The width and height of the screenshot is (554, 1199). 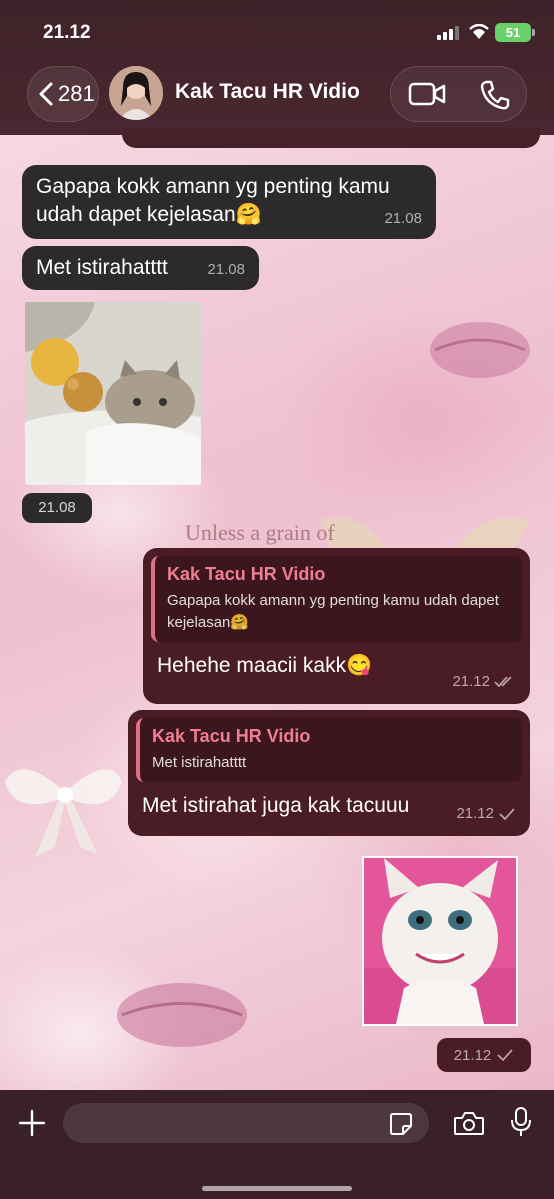 What do you see at coordinates (401, 1124) in the screenshot?
I see `sticker-icon` at bounding box center [401, 1124].